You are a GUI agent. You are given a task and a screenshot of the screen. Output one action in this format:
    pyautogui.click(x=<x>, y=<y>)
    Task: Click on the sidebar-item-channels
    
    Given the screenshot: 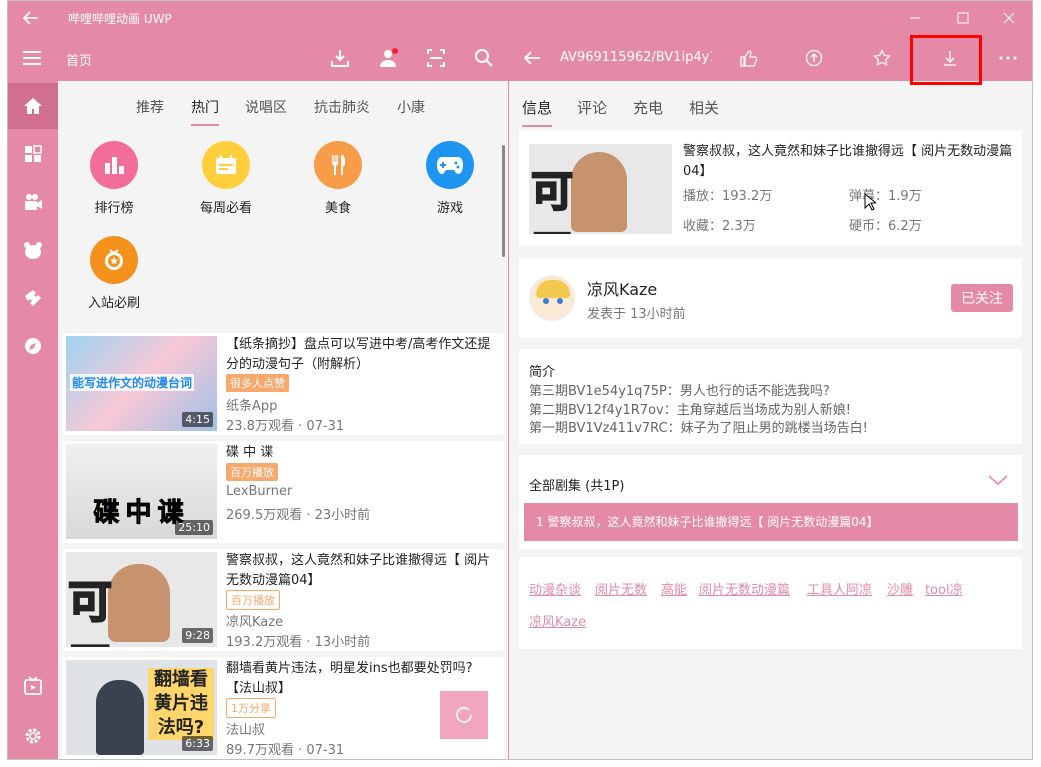 What is the action you would take?
    pyautogui.click(x=33, y=154)
    